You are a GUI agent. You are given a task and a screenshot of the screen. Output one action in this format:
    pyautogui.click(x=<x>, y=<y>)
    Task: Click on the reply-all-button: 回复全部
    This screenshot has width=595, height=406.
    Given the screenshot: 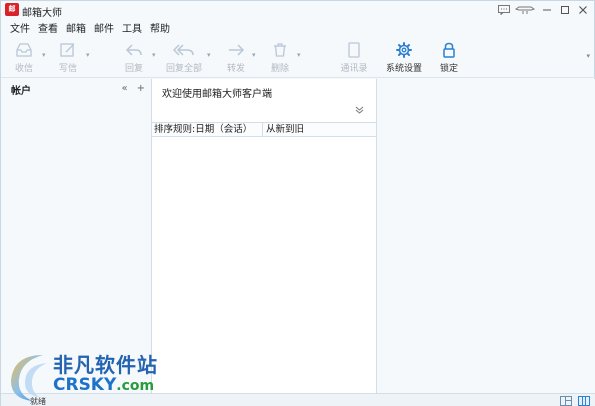 What is the action you would take?
    pyautogui.click(x=184, y=57)
    